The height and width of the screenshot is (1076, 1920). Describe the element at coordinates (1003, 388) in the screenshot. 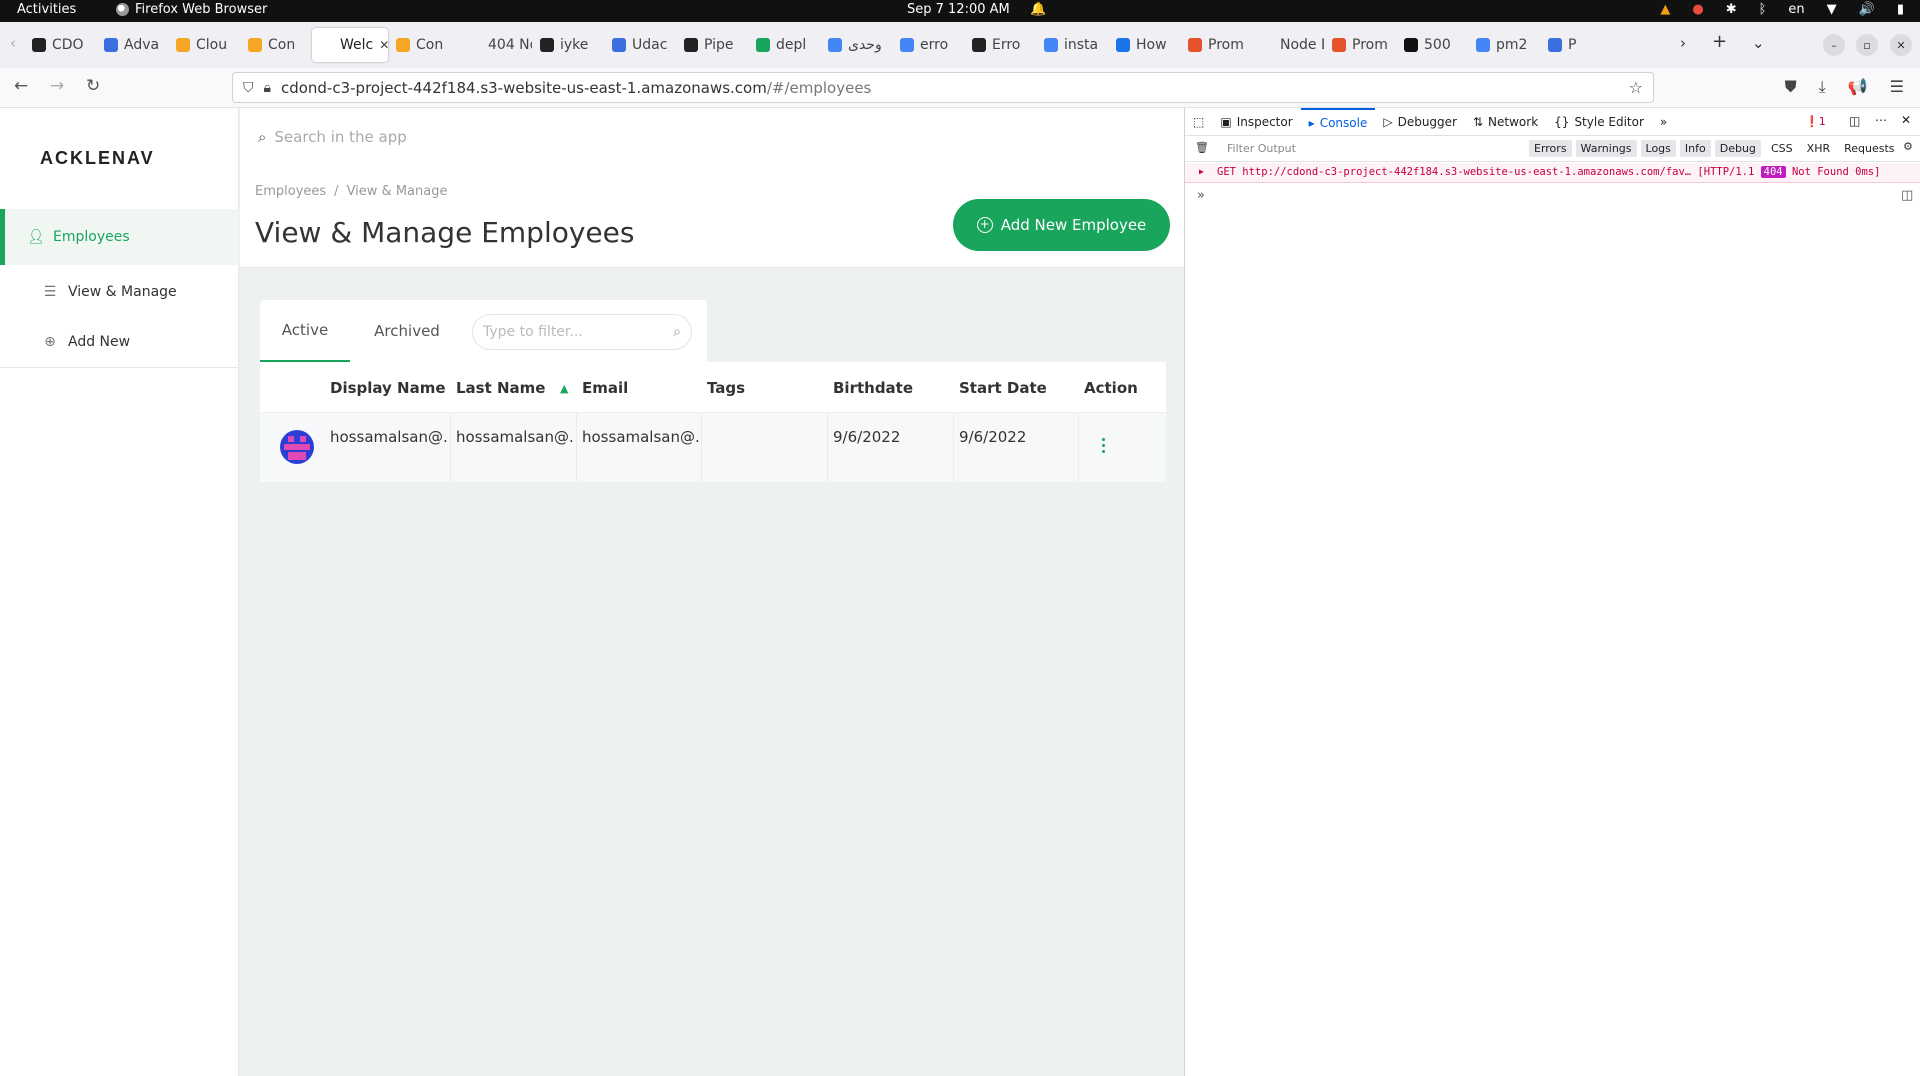

I see `column-start-date: Start Date` at that location.